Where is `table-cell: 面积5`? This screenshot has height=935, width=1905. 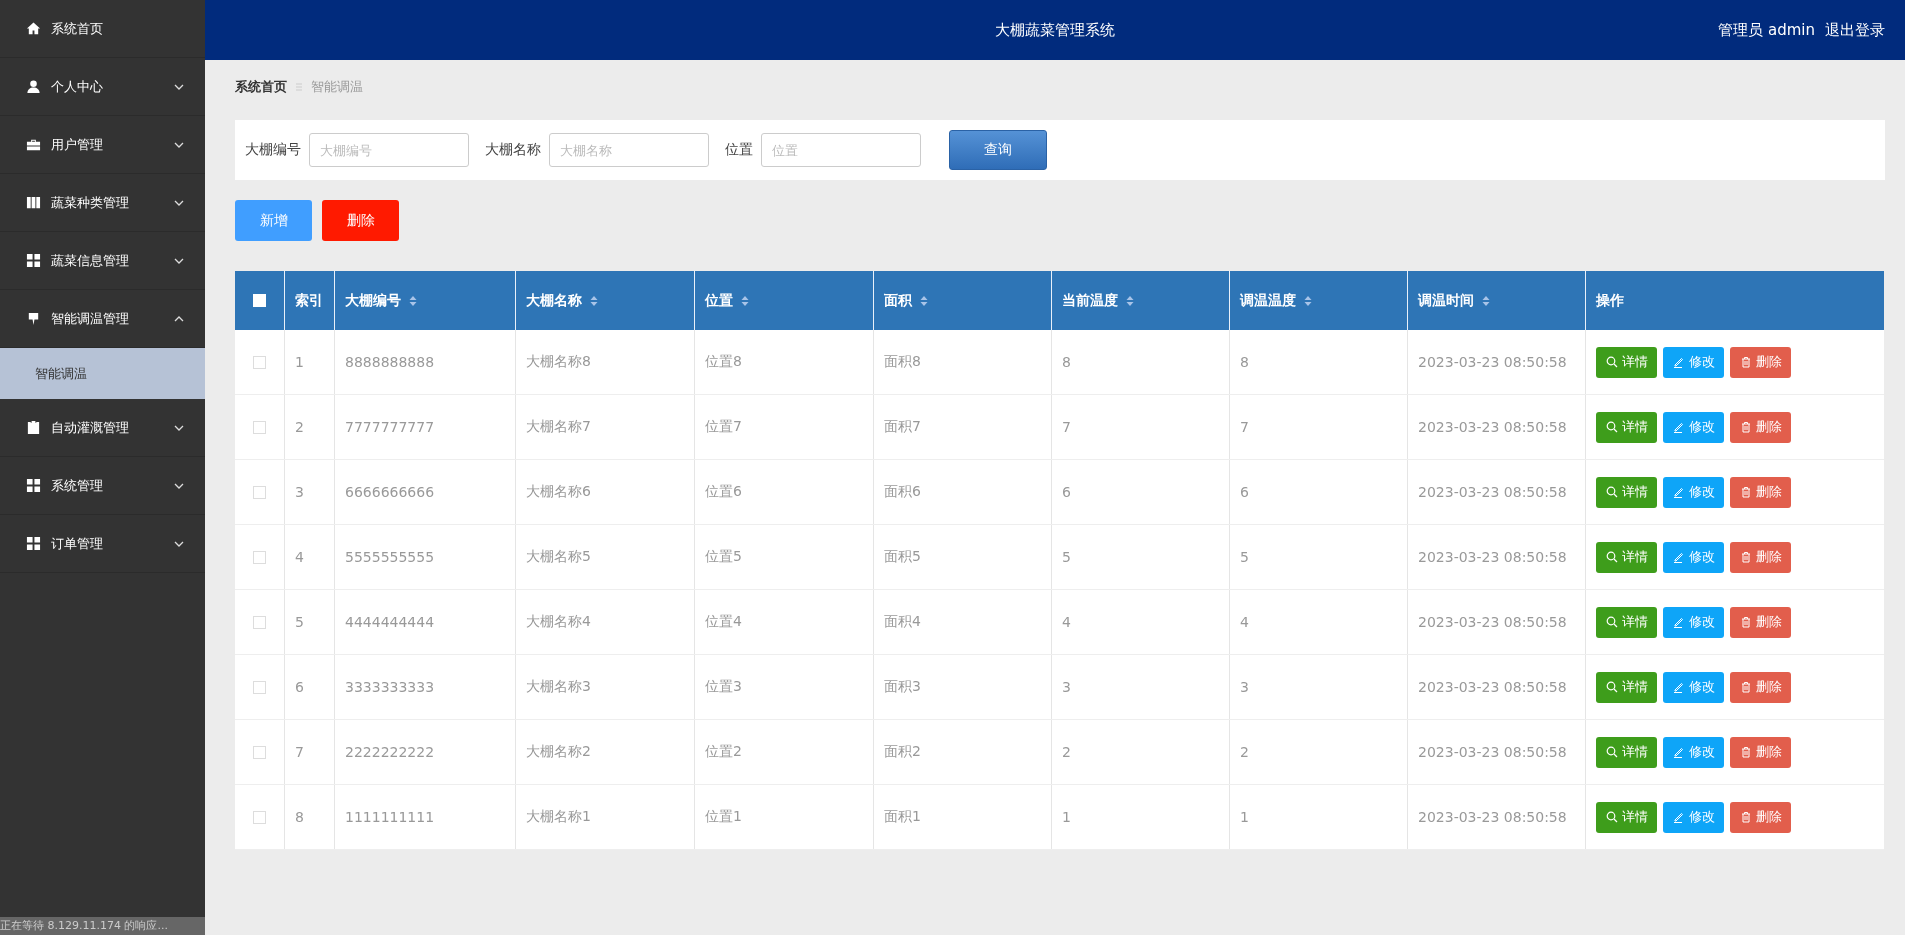 table-cell: 面积5 is located at coordinates (963, 557).